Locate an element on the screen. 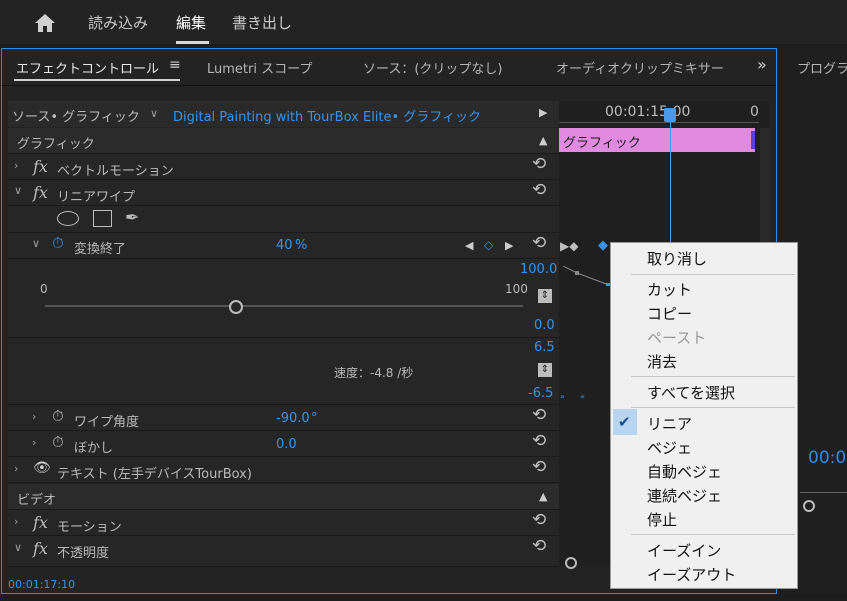 The height and width of the screenshot is (601, 847). wipe-angle-unit: ° is located at coordinates (314, 418).